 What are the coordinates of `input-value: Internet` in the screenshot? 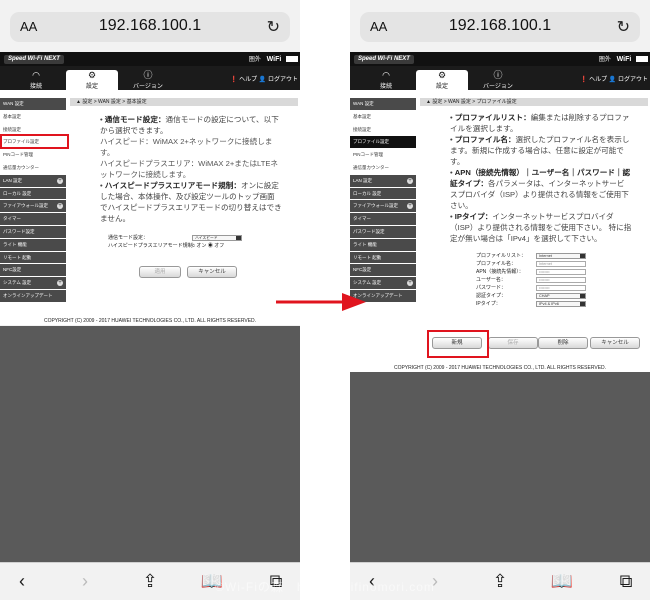 It's located at (545, 264).